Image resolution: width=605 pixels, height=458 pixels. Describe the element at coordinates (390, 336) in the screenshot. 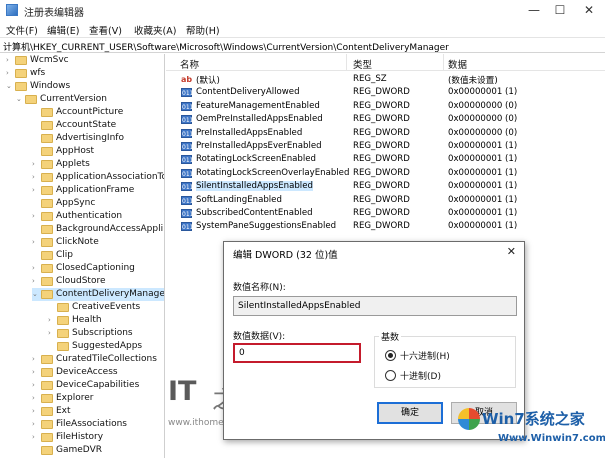

I see `base-group-title: 基数` at that location.